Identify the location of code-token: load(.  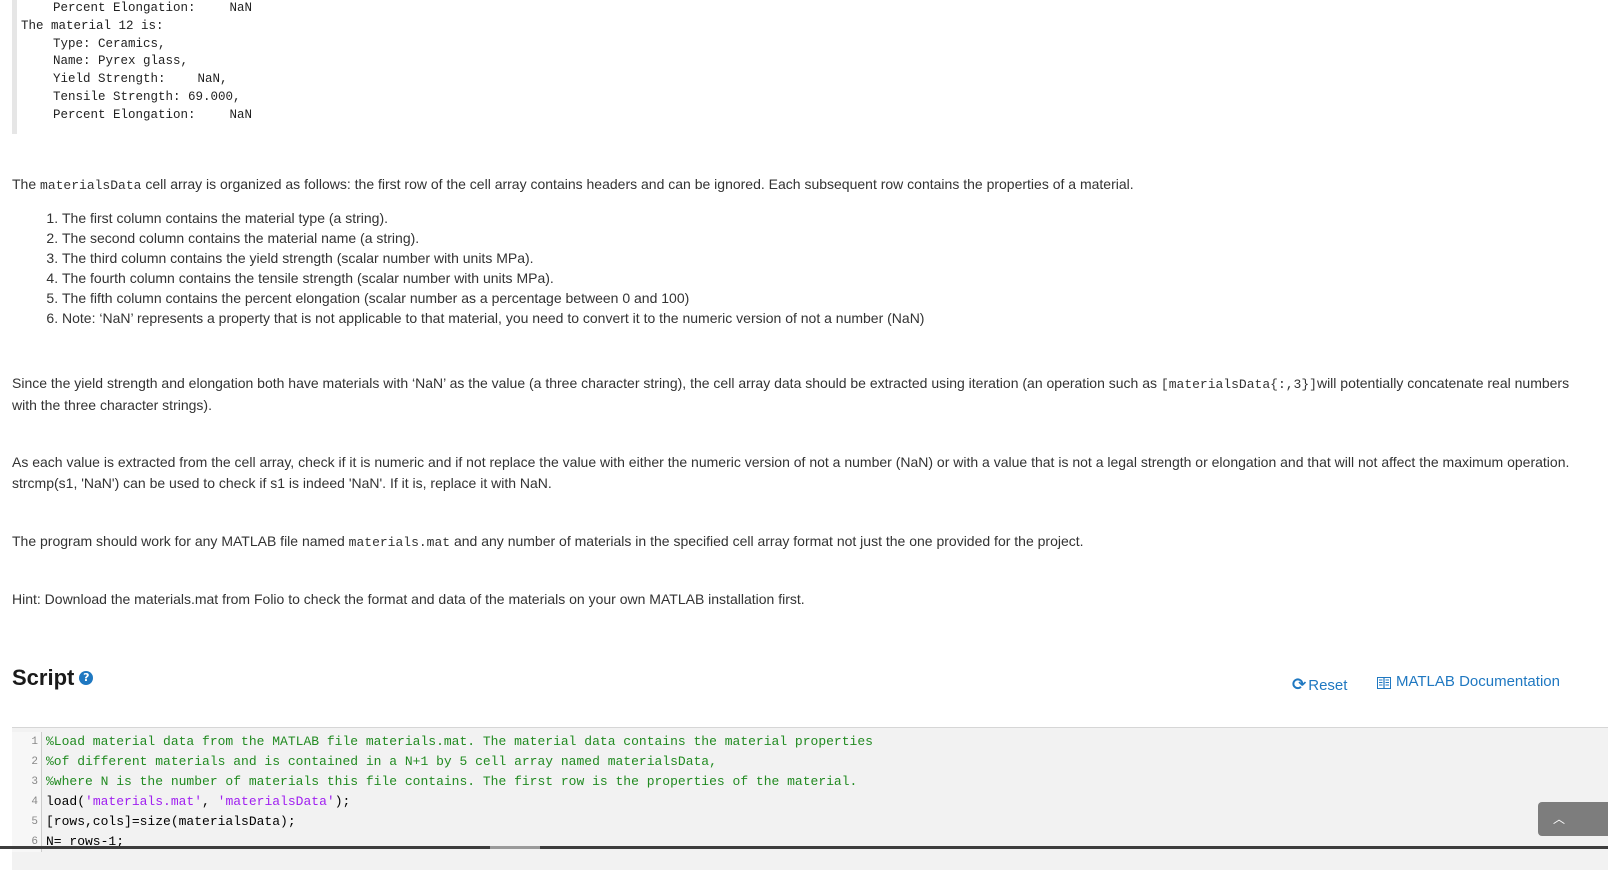
(66, 801).